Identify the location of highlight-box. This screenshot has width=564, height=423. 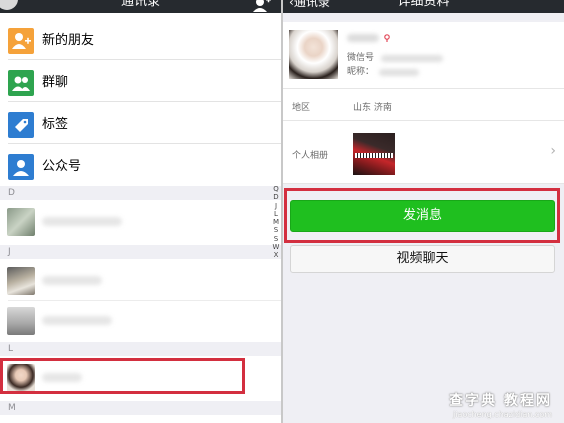
(122, 376).